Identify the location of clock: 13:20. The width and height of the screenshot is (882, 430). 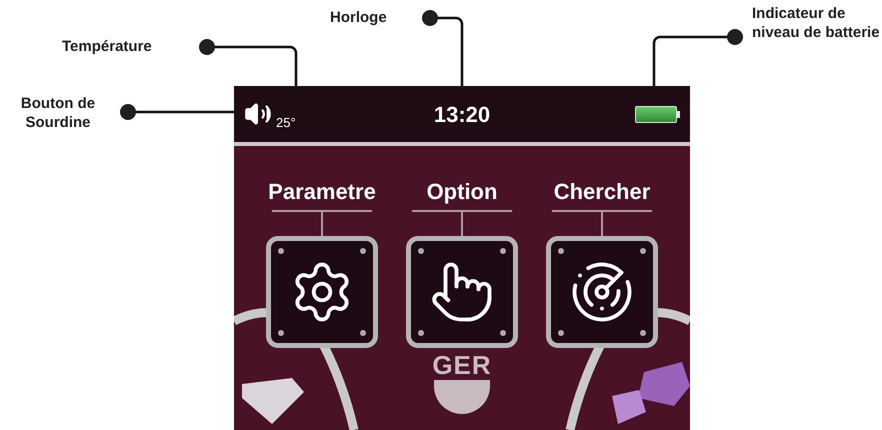
(462, 114).